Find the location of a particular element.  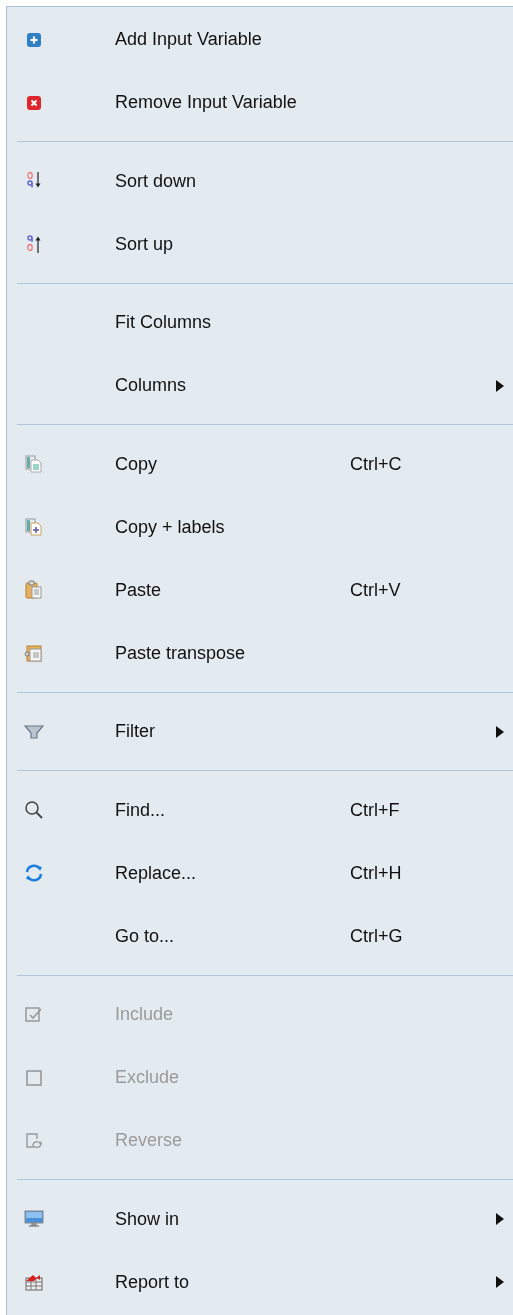

menu-item: Paste transpose is located at coordinates (180, 653).